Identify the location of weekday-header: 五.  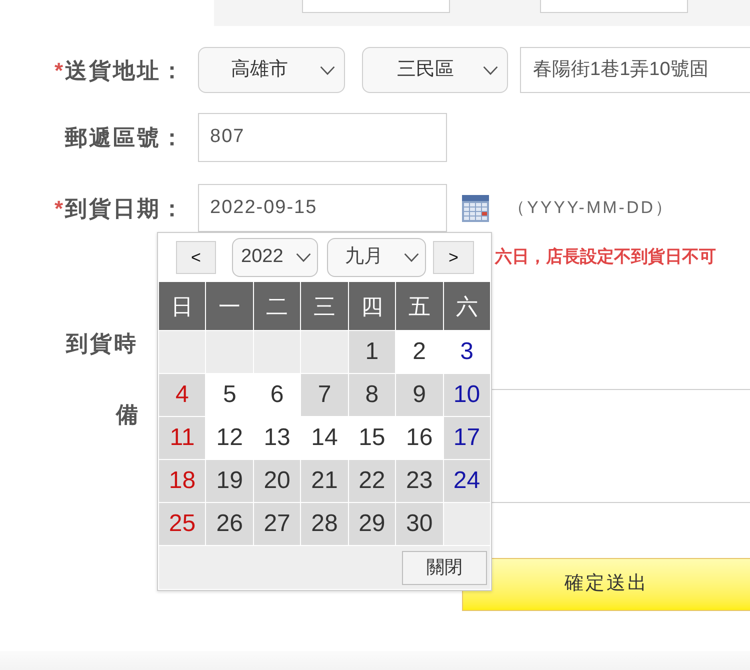
(419, 306).